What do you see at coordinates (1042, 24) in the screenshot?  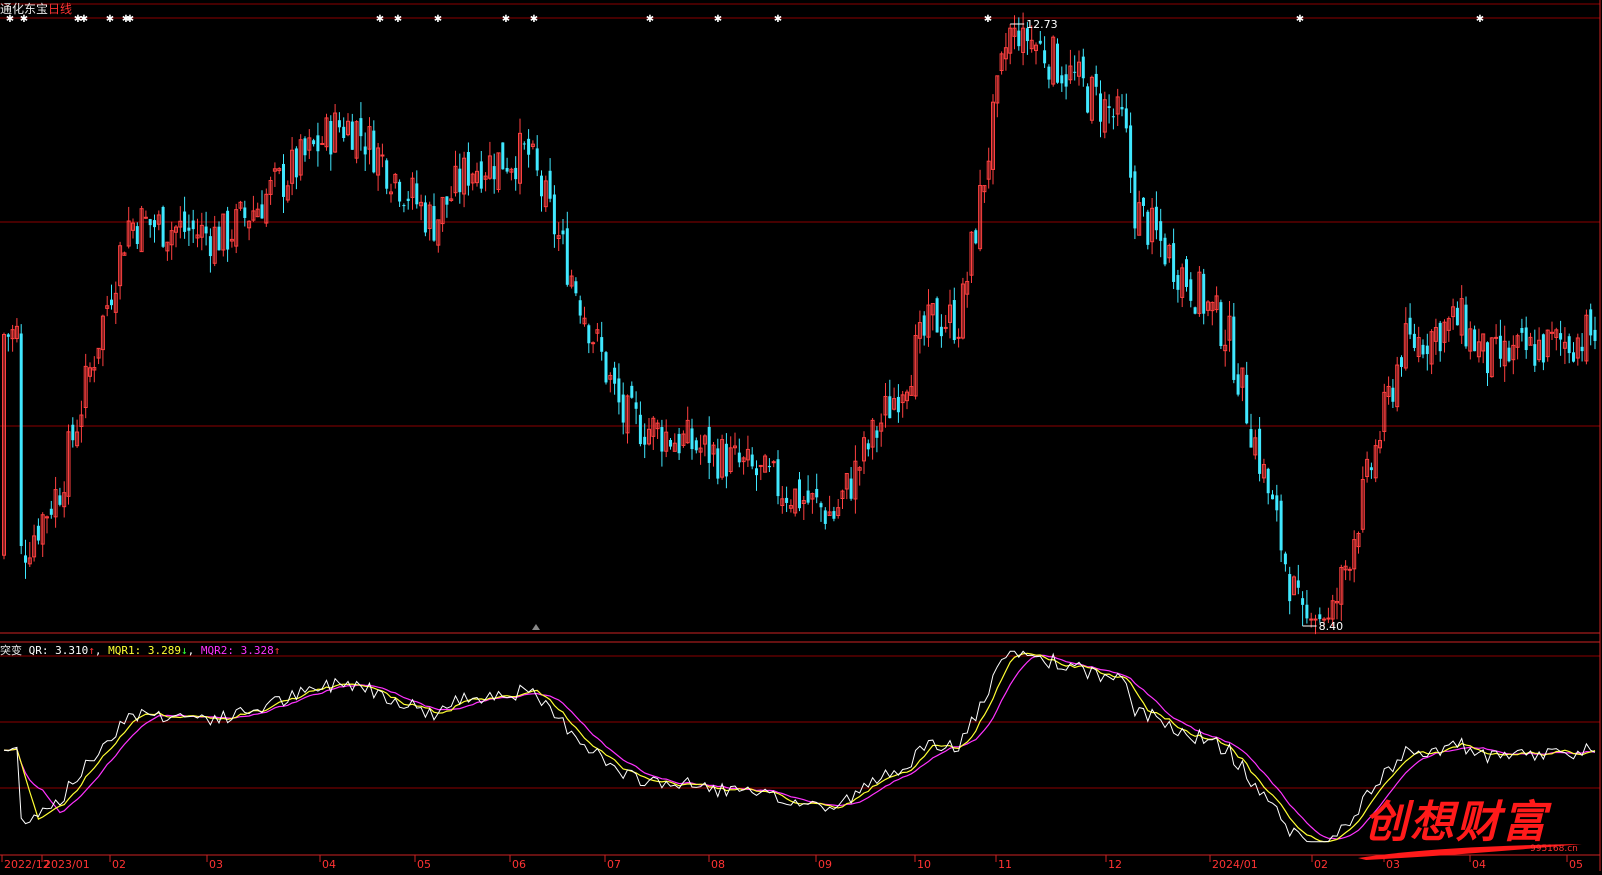 I see `high-price-label: 12.73` at bounding box center [1042, 24].